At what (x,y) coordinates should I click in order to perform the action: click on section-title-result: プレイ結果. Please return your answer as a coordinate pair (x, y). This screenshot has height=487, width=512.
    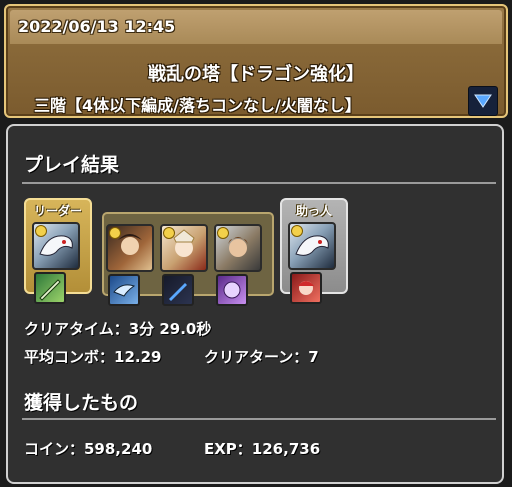
    Looking at the image, I should click on (72, 165).